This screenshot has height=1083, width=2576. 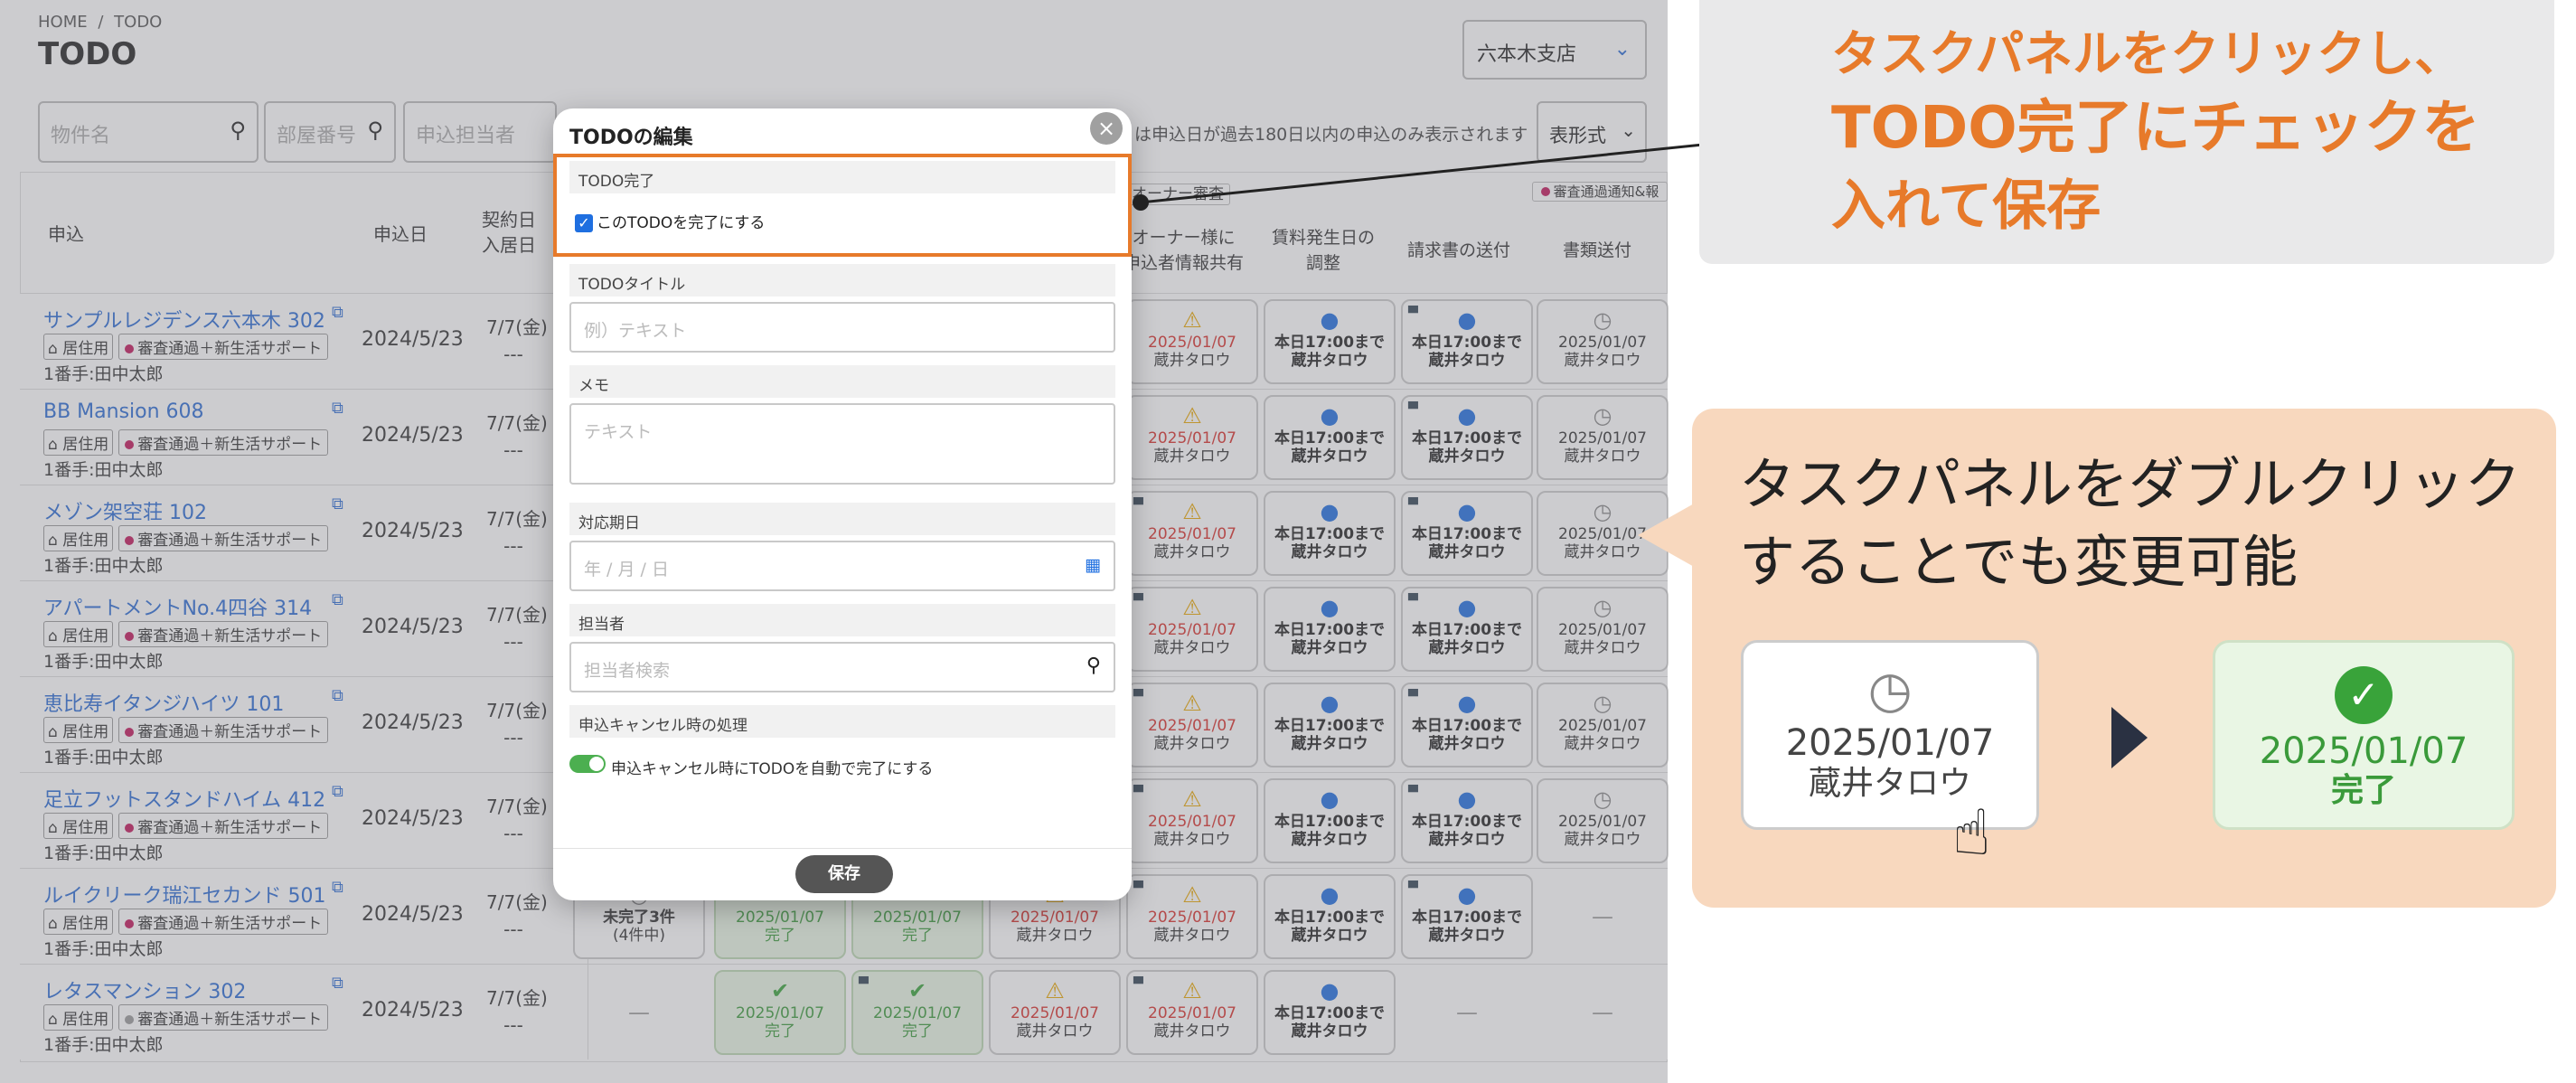 What do you see at coordinates (2364, 695) in the screenshot?
I see `check-circle-icon: ✓` at bounding box center [2364, 695].